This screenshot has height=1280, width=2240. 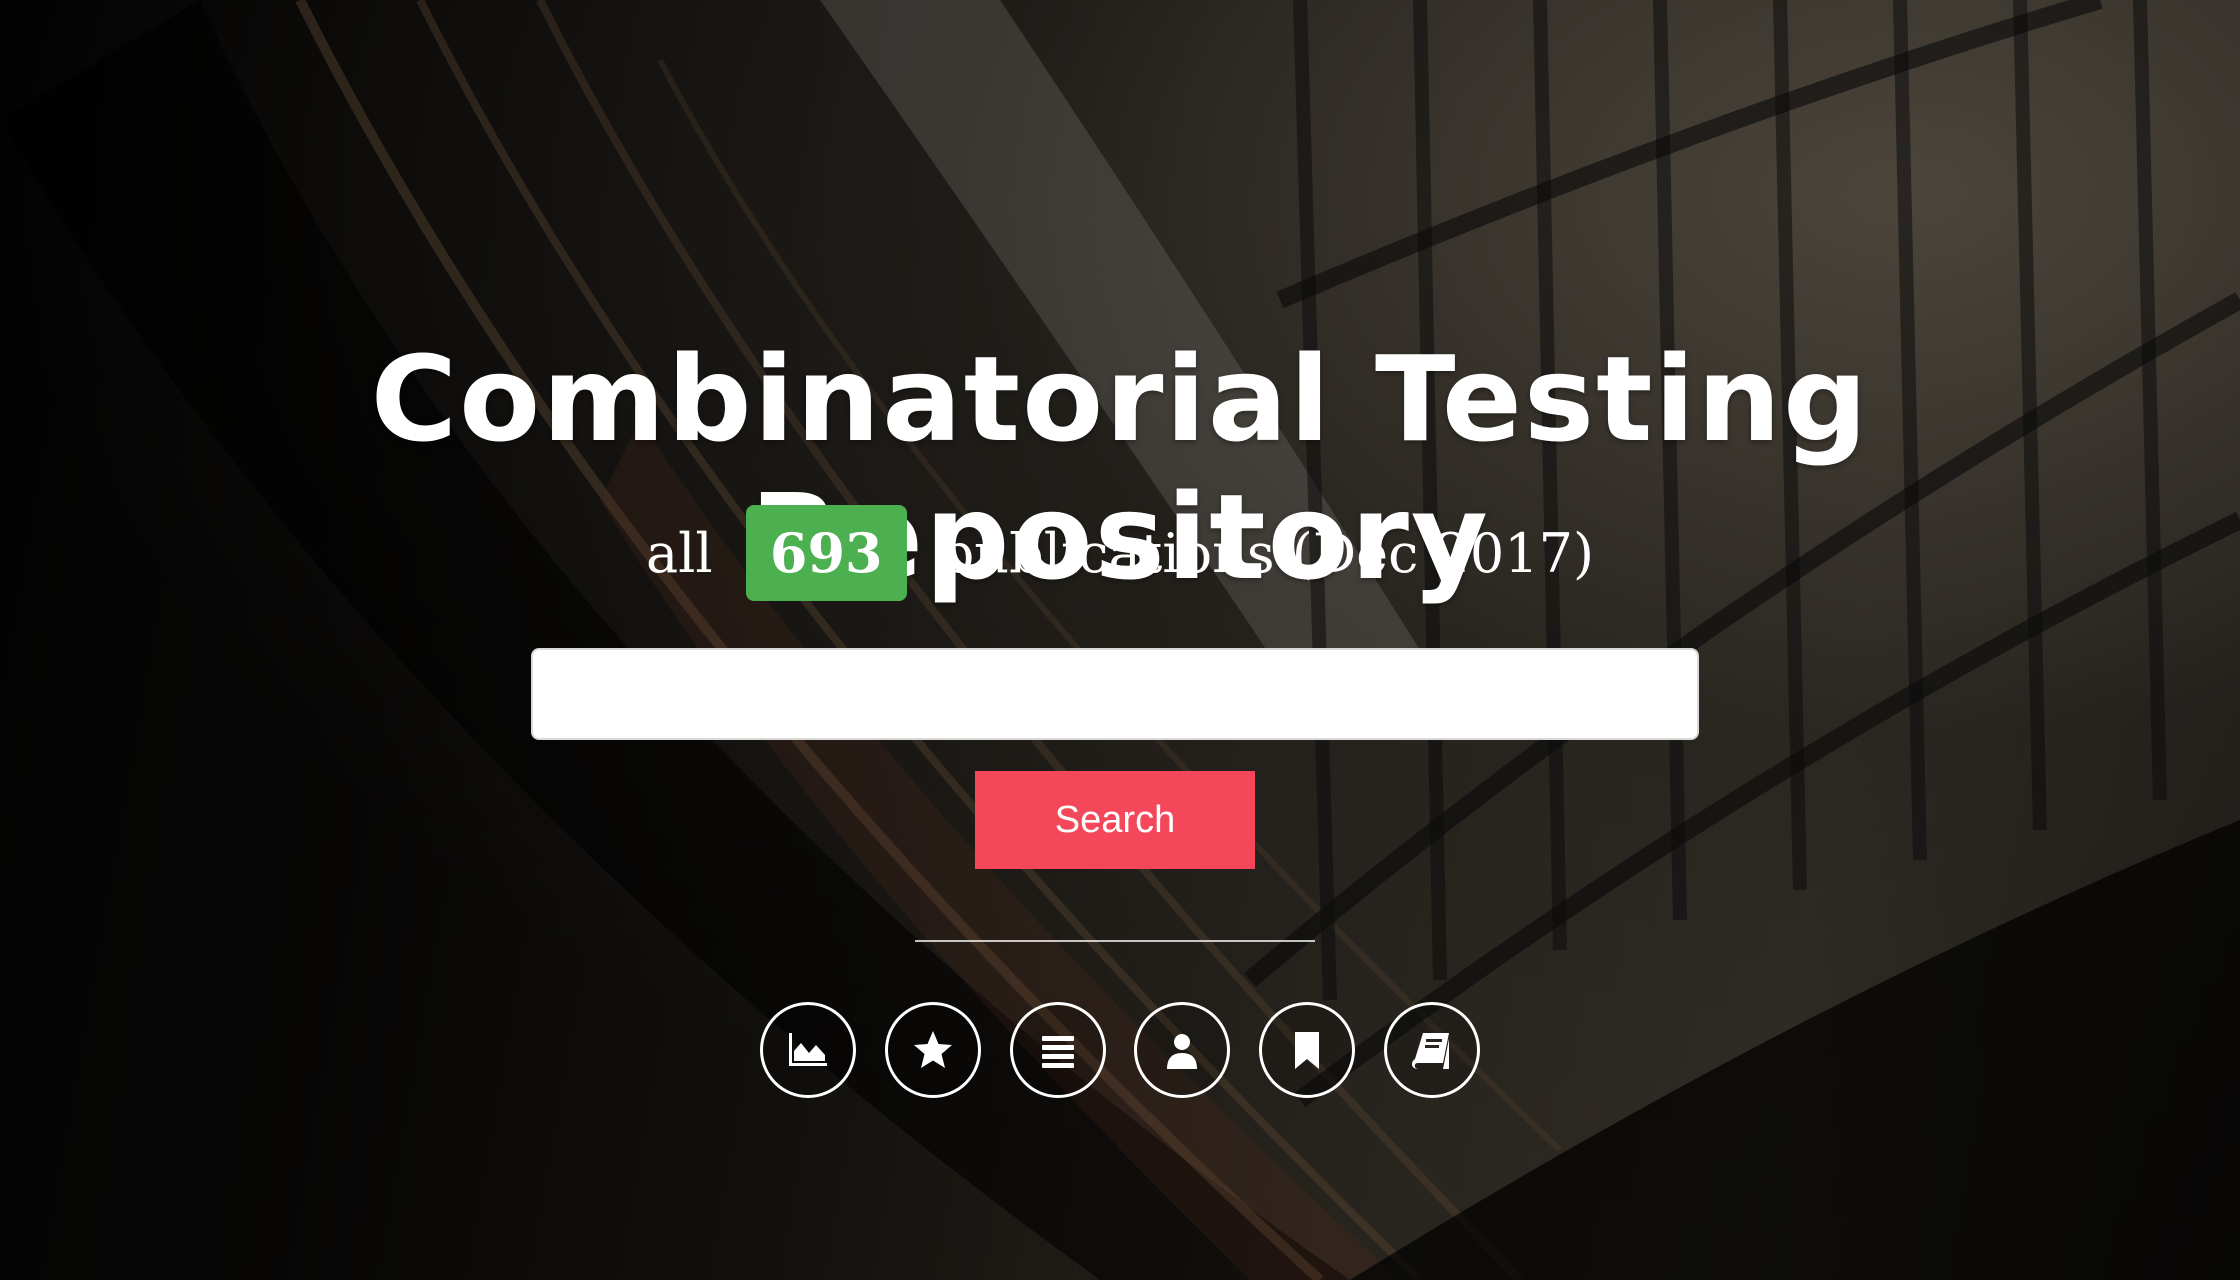 I want to click on area-chart-button, so click(x=808, y=1050).